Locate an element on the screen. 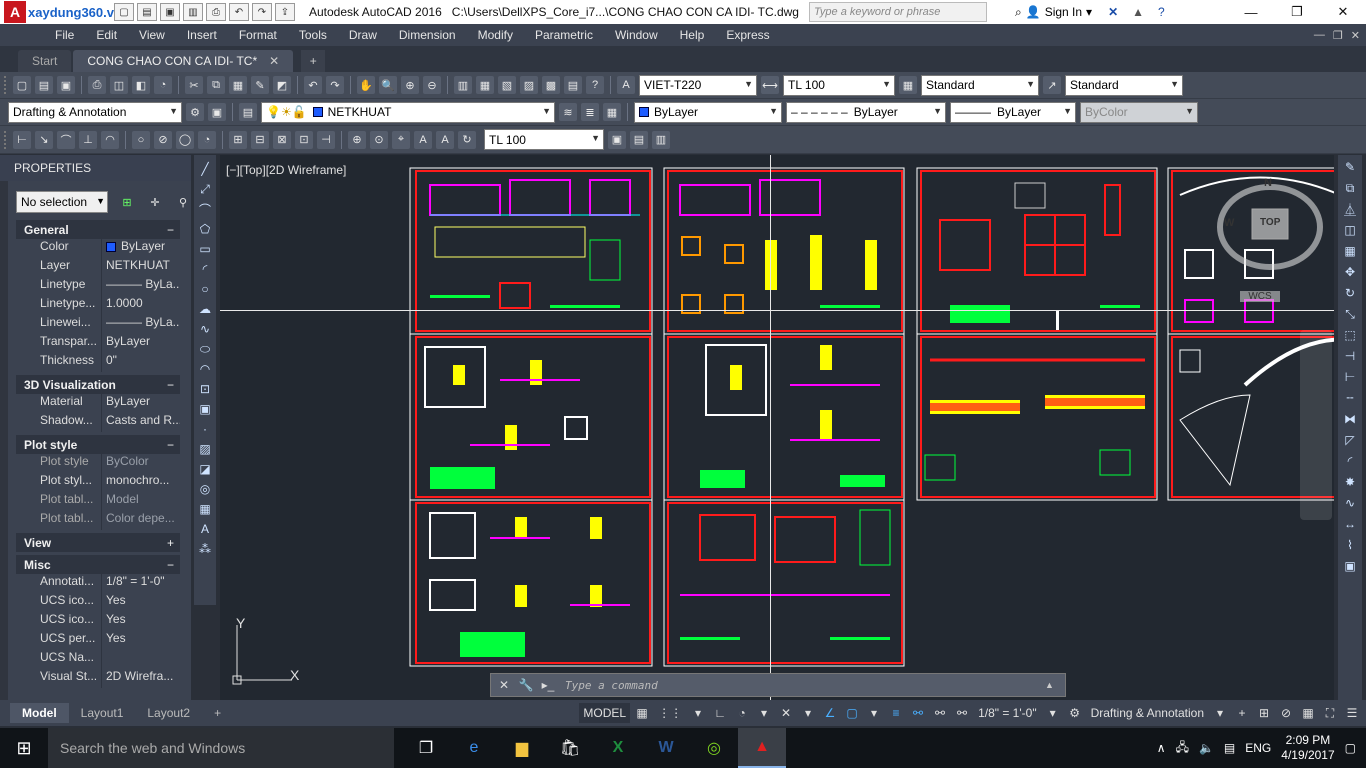 This screenshot has height=768, width=1366. property-row: Material ByLayer is located at coordinates (98, 403).